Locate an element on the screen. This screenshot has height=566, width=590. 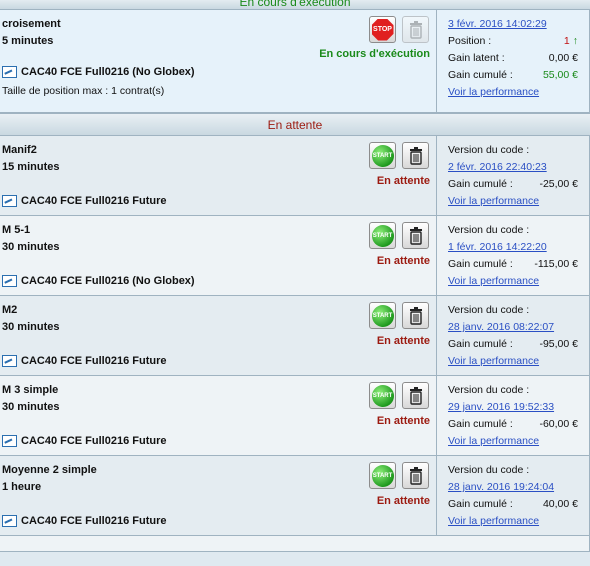
gain-cumule-value: -95,00 € is located at coordinates (558, 344).